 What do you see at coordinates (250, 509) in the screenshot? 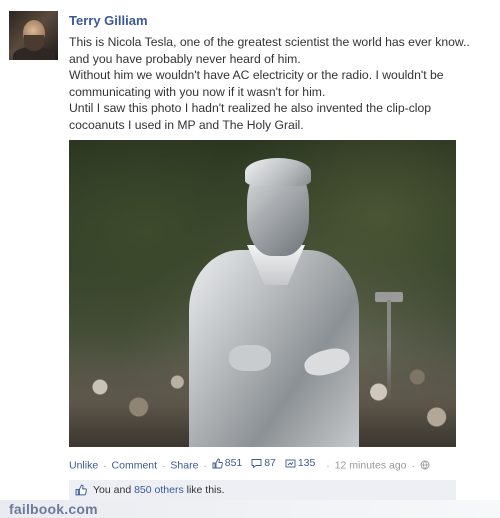
I see `watermark-bar: failbook.com` at bounding box center [250, 509].